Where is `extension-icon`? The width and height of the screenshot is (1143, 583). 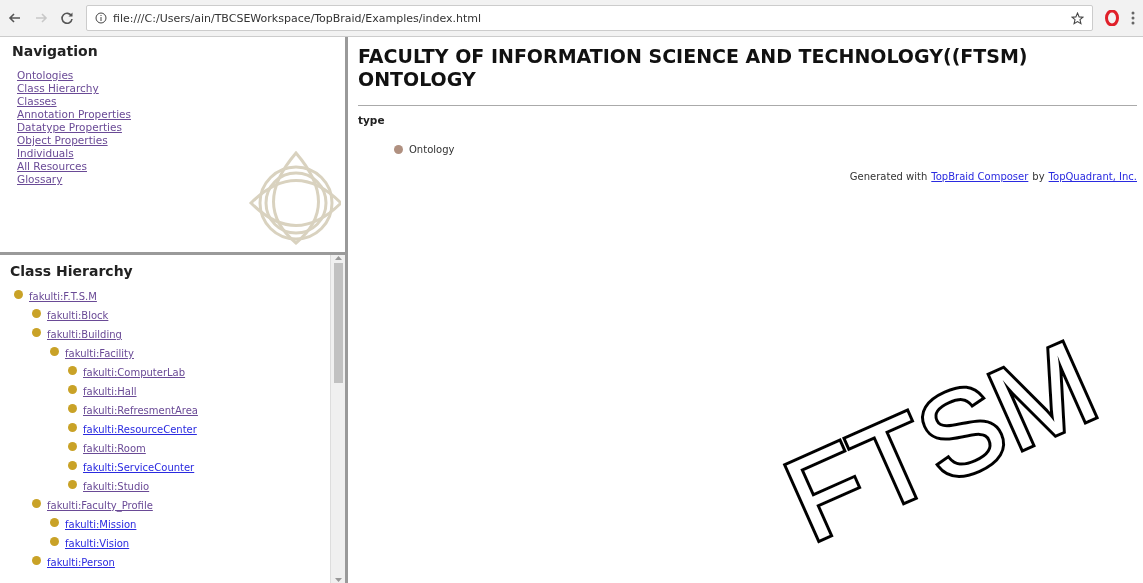 extension-icon is located at coordinates (1112, 18).